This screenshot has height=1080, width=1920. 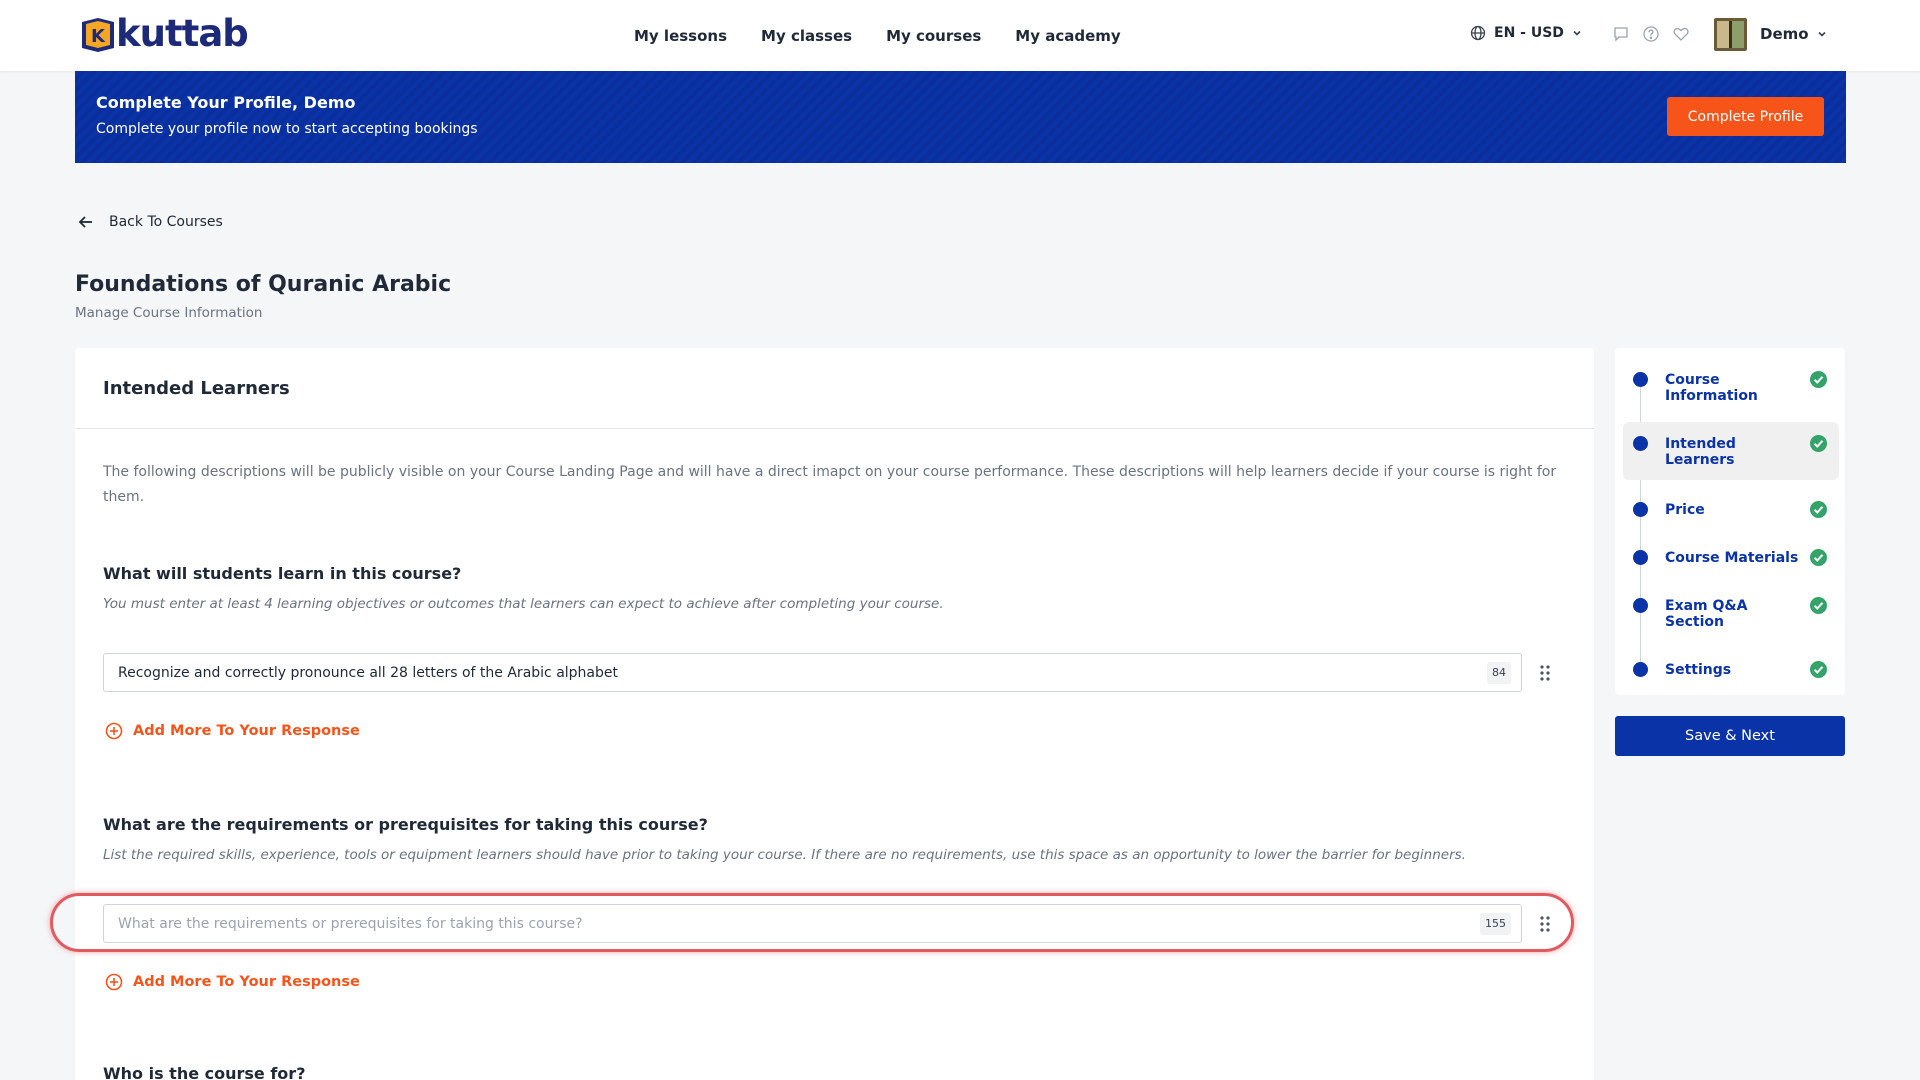 I want to click on globe-icon, so click(x=1478, y=33).